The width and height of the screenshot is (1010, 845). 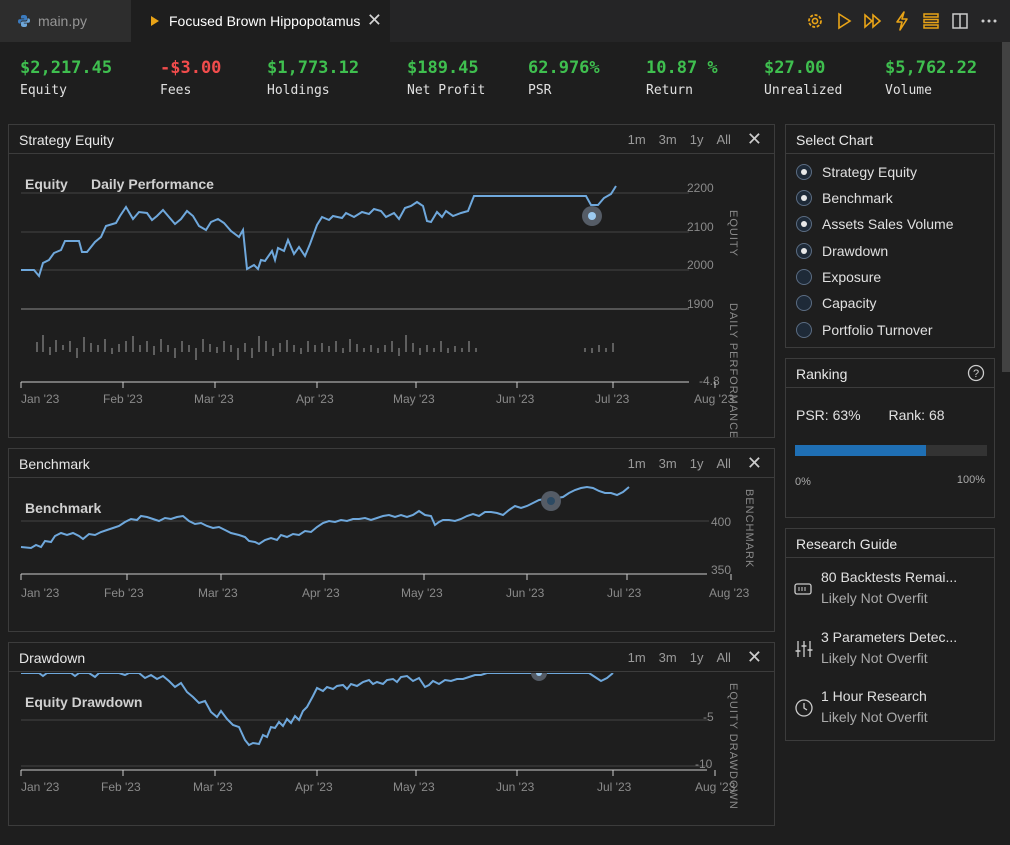 I want to click on panel-title: Ranking, so click(x=822, y=374).